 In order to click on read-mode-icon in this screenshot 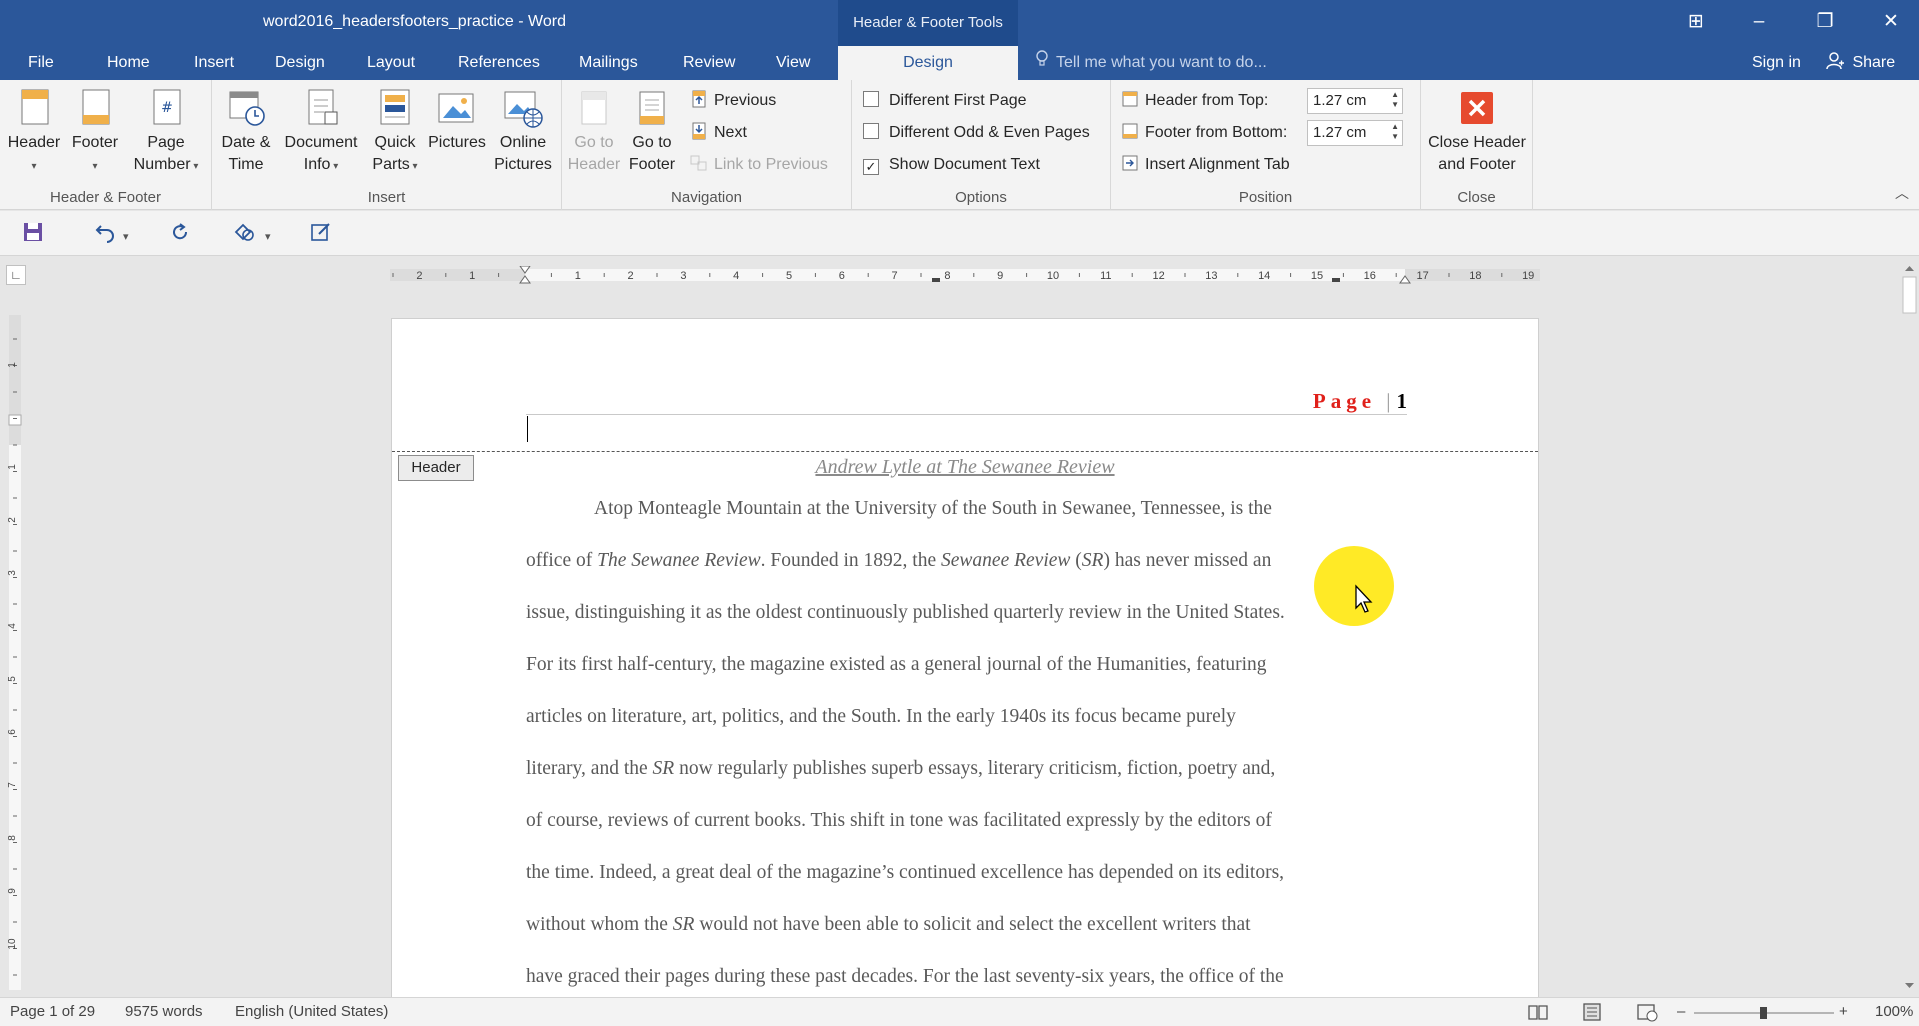, I will do `click(1538, 1012)`.